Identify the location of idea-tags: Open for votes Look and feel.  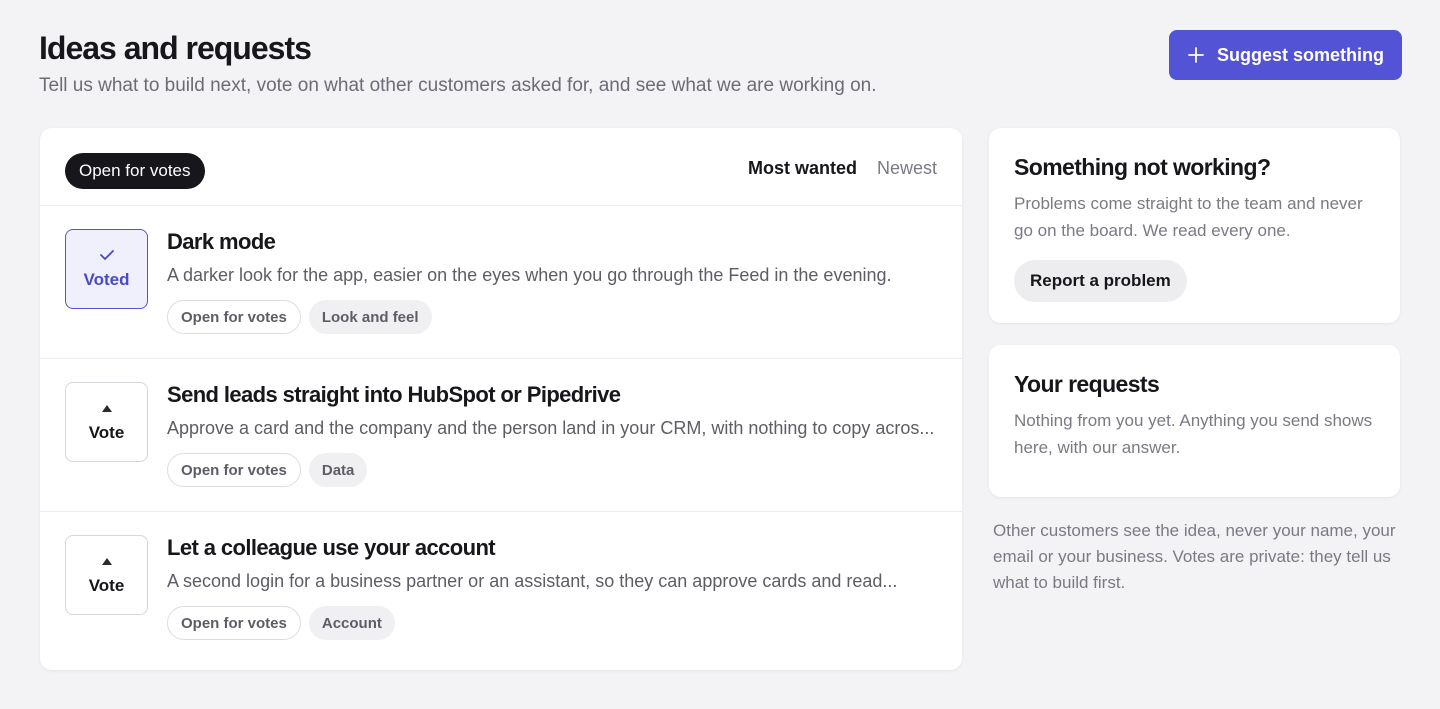
(552, 317).